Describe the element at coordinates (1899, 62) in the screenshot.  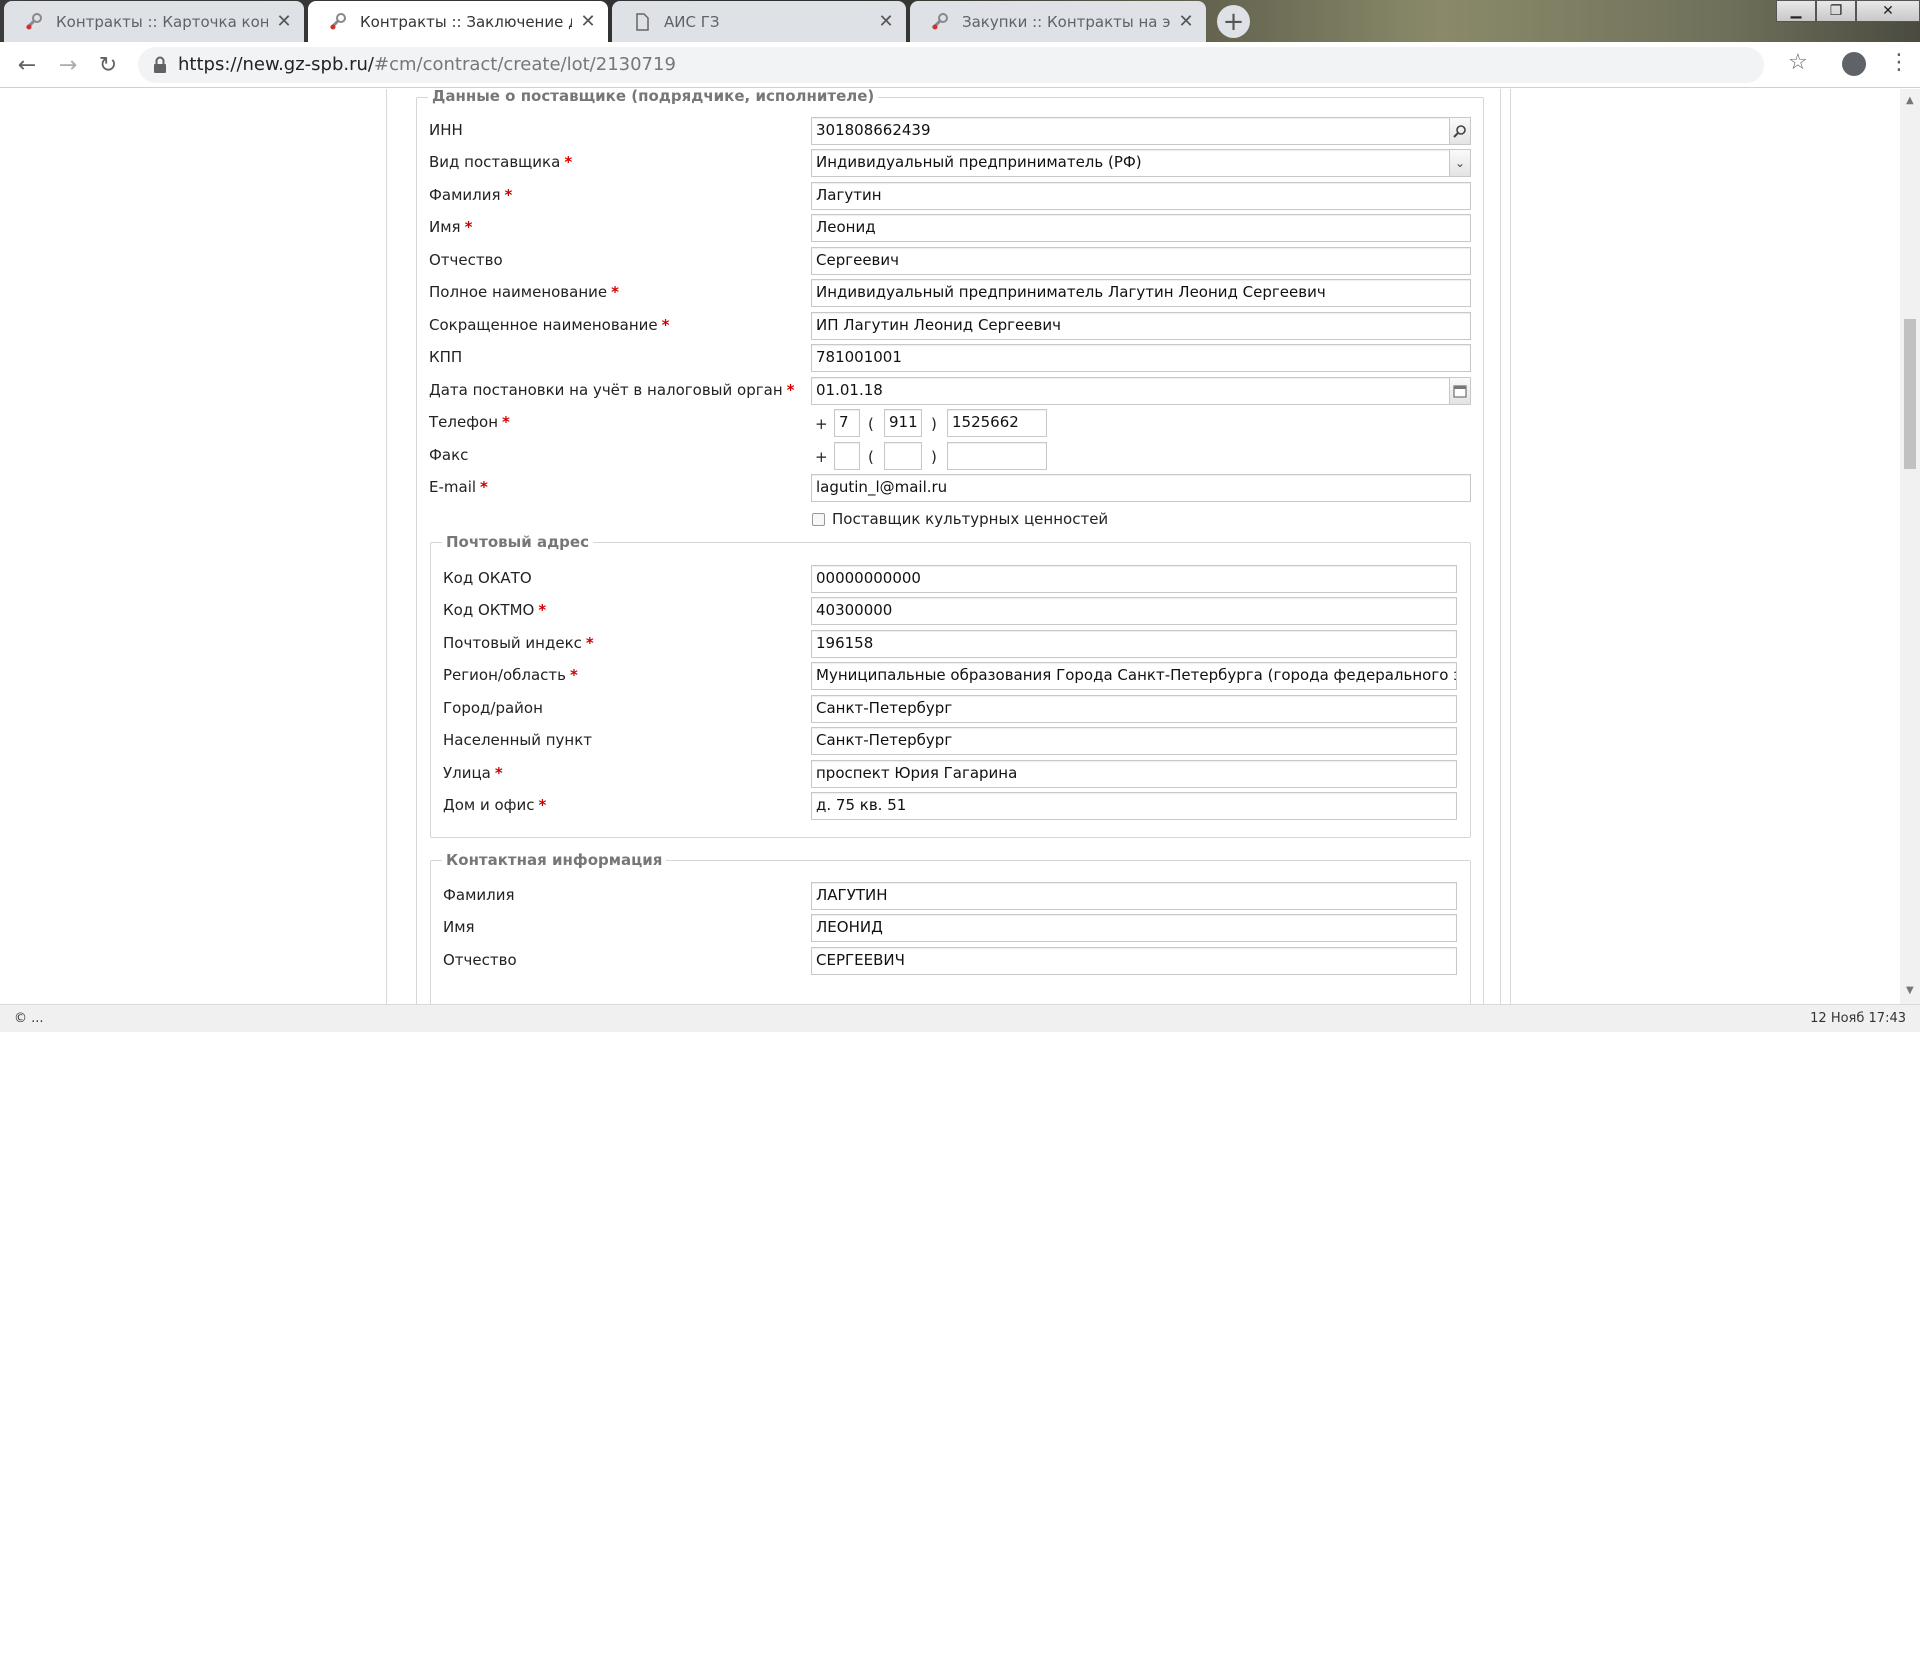
I see `browser-menu-icon: ⋮` at that location.